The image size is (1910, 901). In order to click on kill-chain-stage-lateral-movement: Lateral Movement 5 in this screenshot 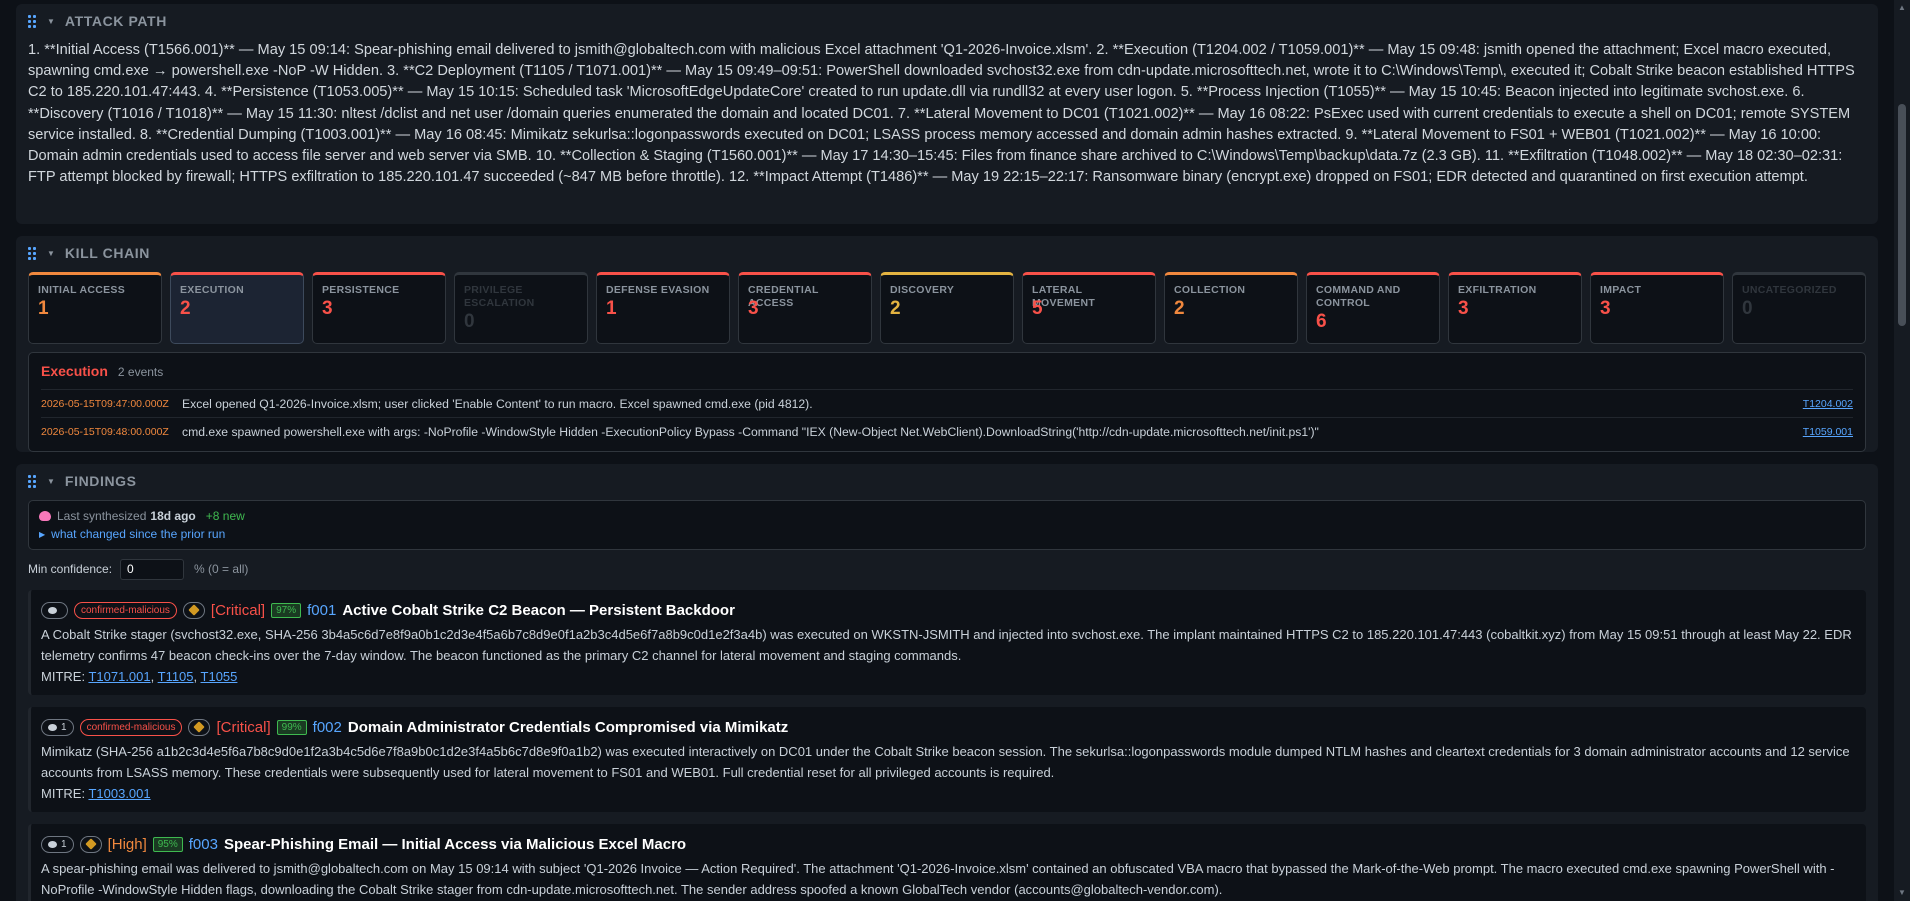, I will do `click(1089, 308)`.